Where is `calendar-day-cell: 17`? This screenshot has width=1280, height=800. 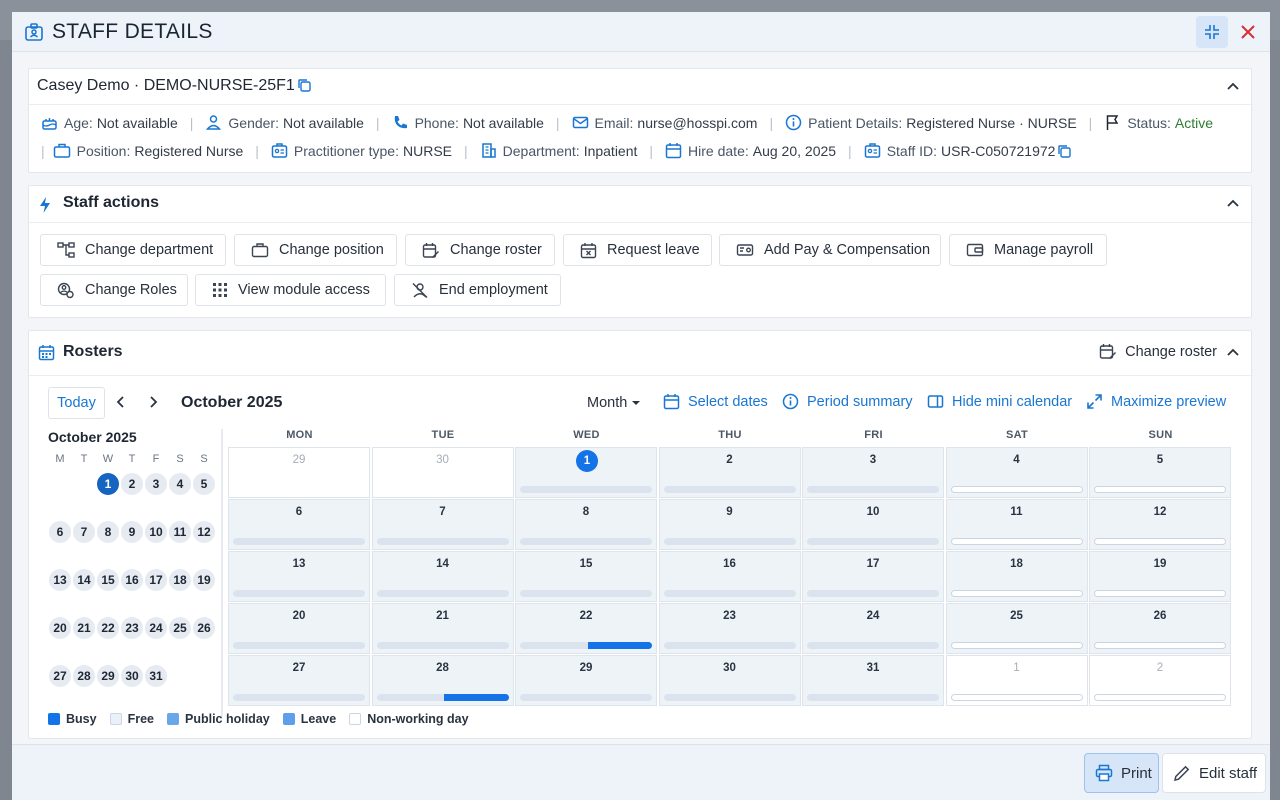
calendar-day-cell: 17 is located at coordinates (873, 576).